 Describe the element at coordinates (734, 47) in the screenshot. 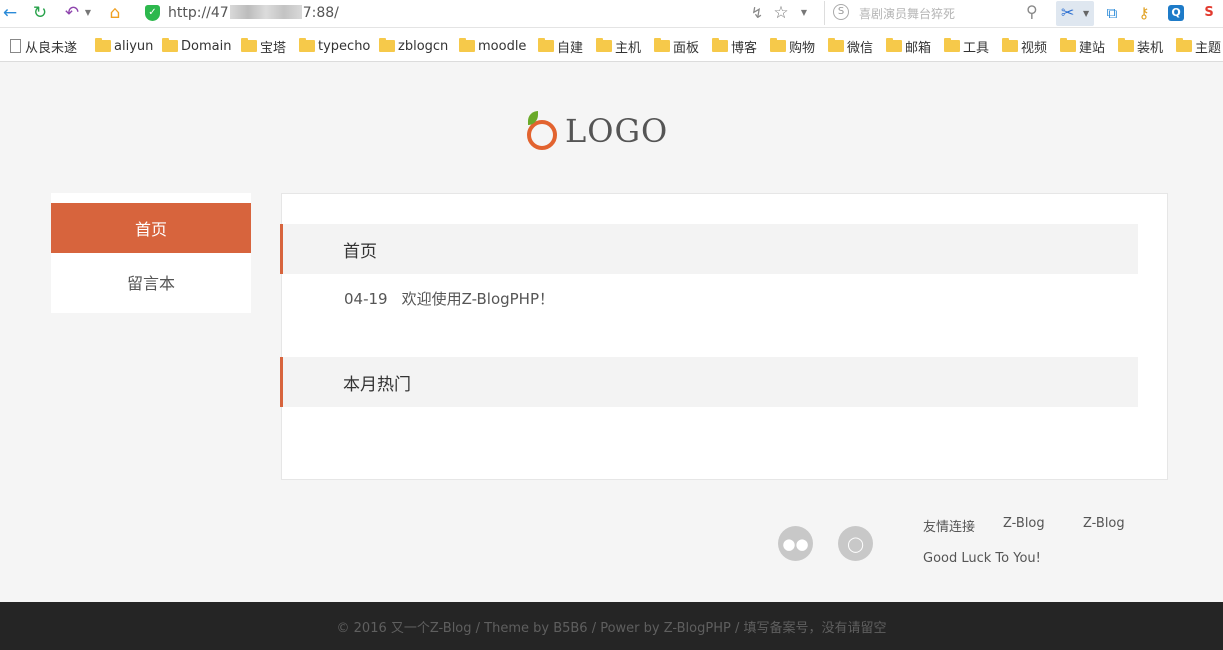

I see `bookmark-folder: 博客` at that location.